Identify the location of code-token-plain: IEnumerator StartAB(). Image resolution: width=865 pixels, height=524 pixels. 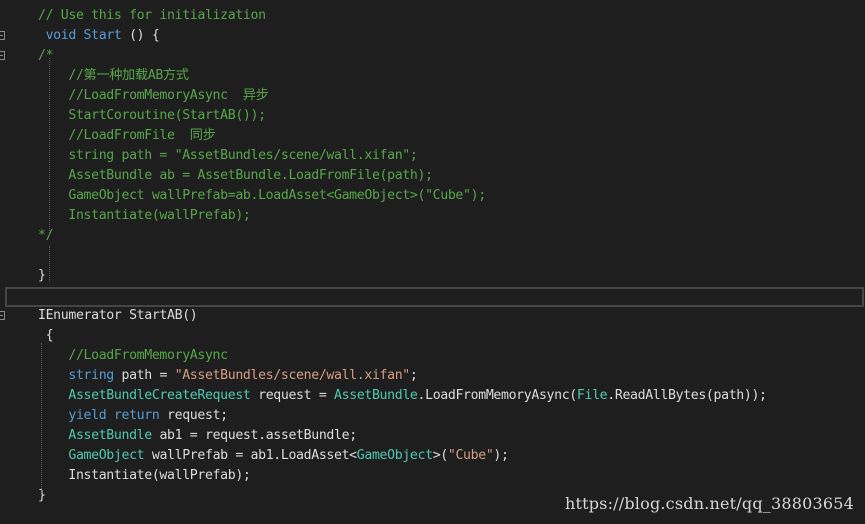
(118, 315).